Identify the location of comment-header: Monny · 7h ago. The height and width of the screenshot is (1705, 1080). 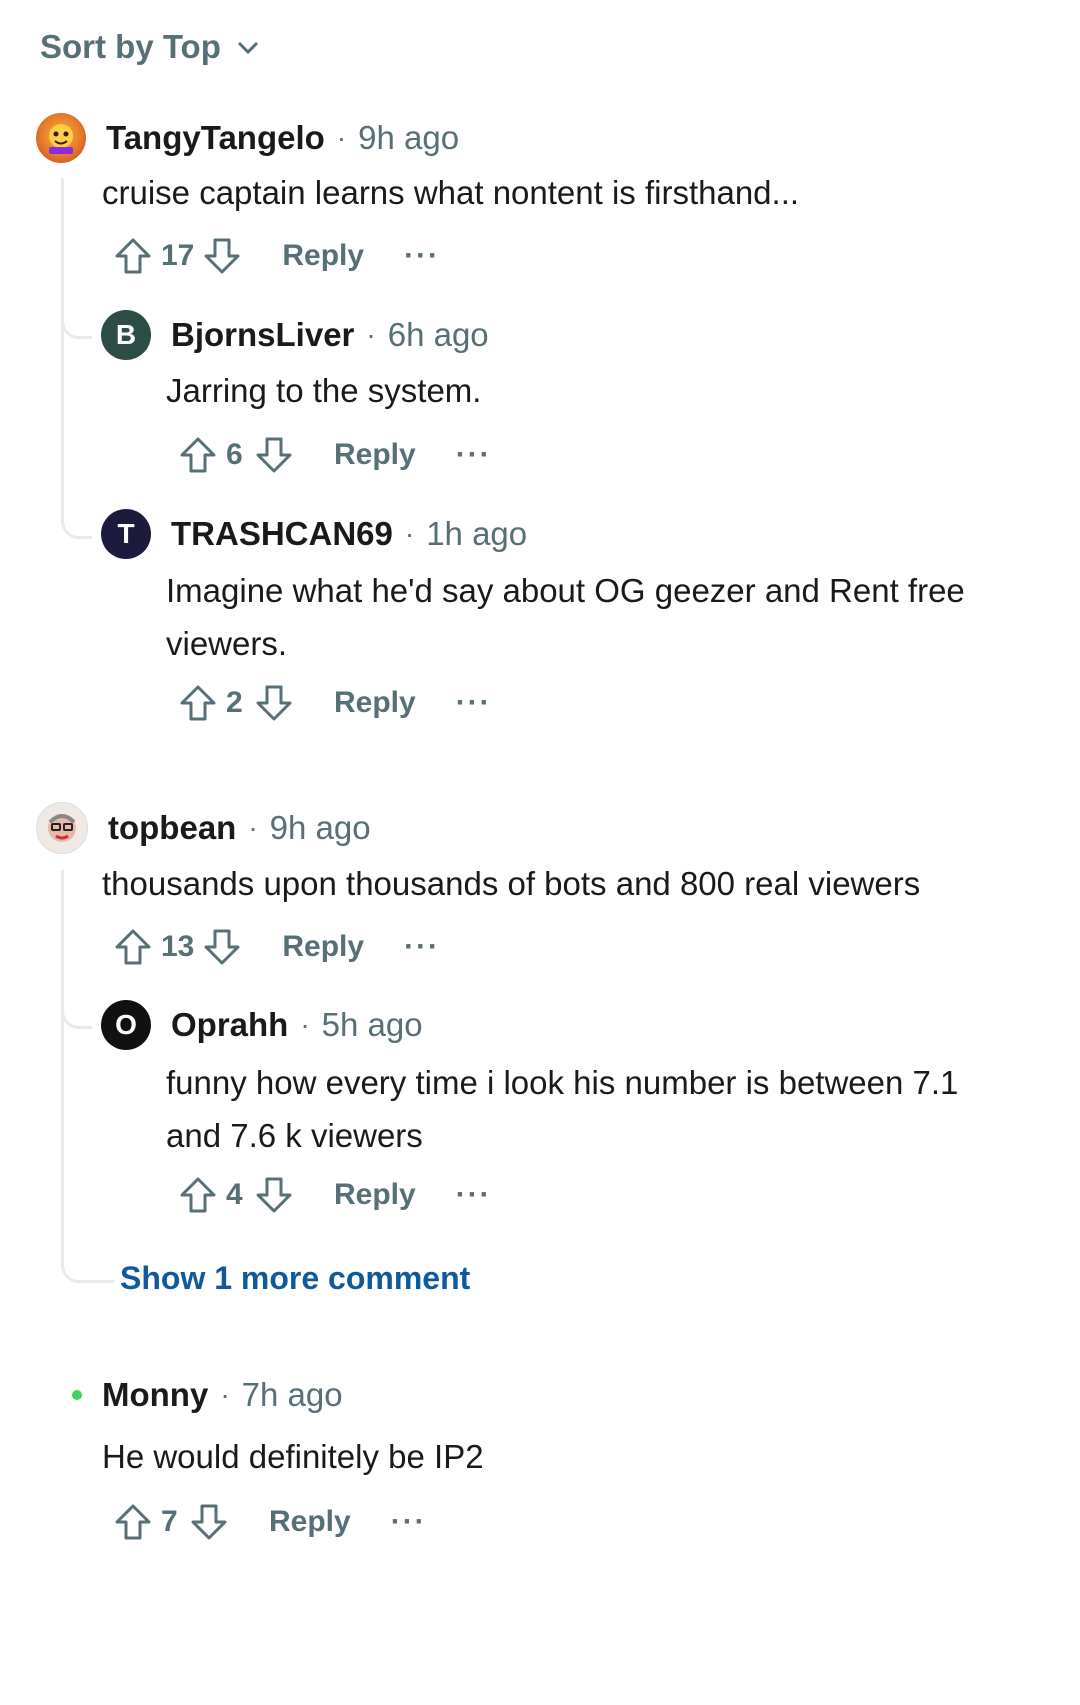
(207, 1395).